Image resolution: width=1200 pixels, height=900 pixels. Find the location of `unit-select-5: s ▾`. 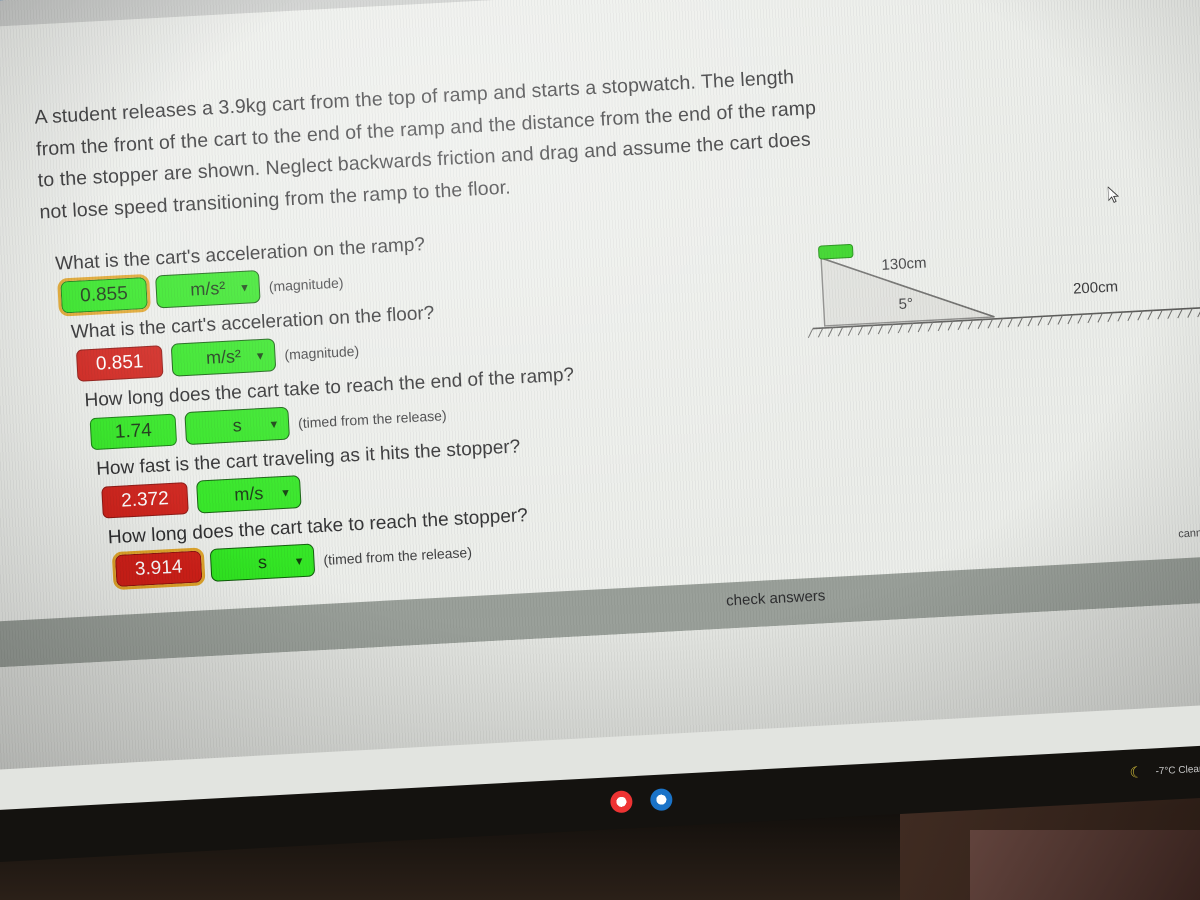

unit-select-5: s ▾ is located at coordinates (262, 562).